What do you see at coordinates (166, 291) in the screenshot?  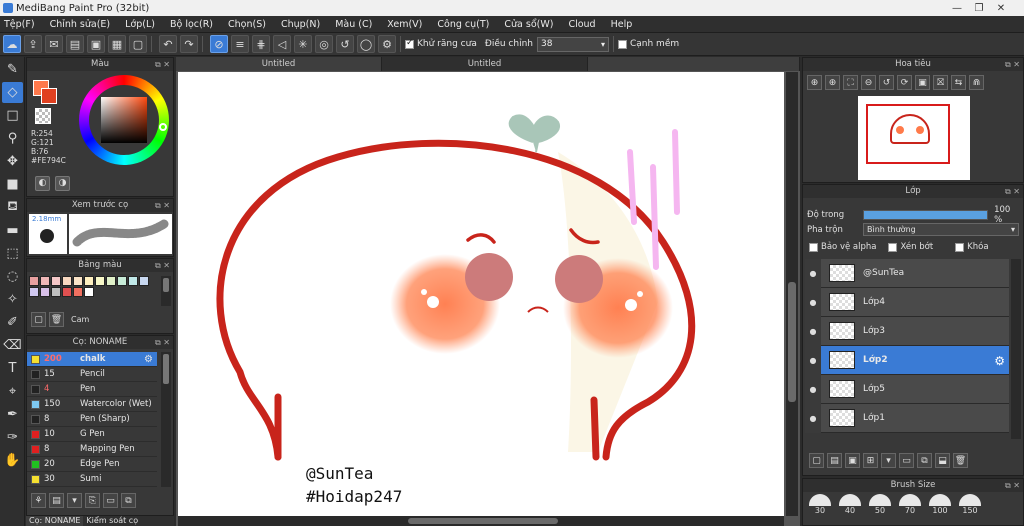 I see `palette-scrollbar` at bounding box center [166, 291].